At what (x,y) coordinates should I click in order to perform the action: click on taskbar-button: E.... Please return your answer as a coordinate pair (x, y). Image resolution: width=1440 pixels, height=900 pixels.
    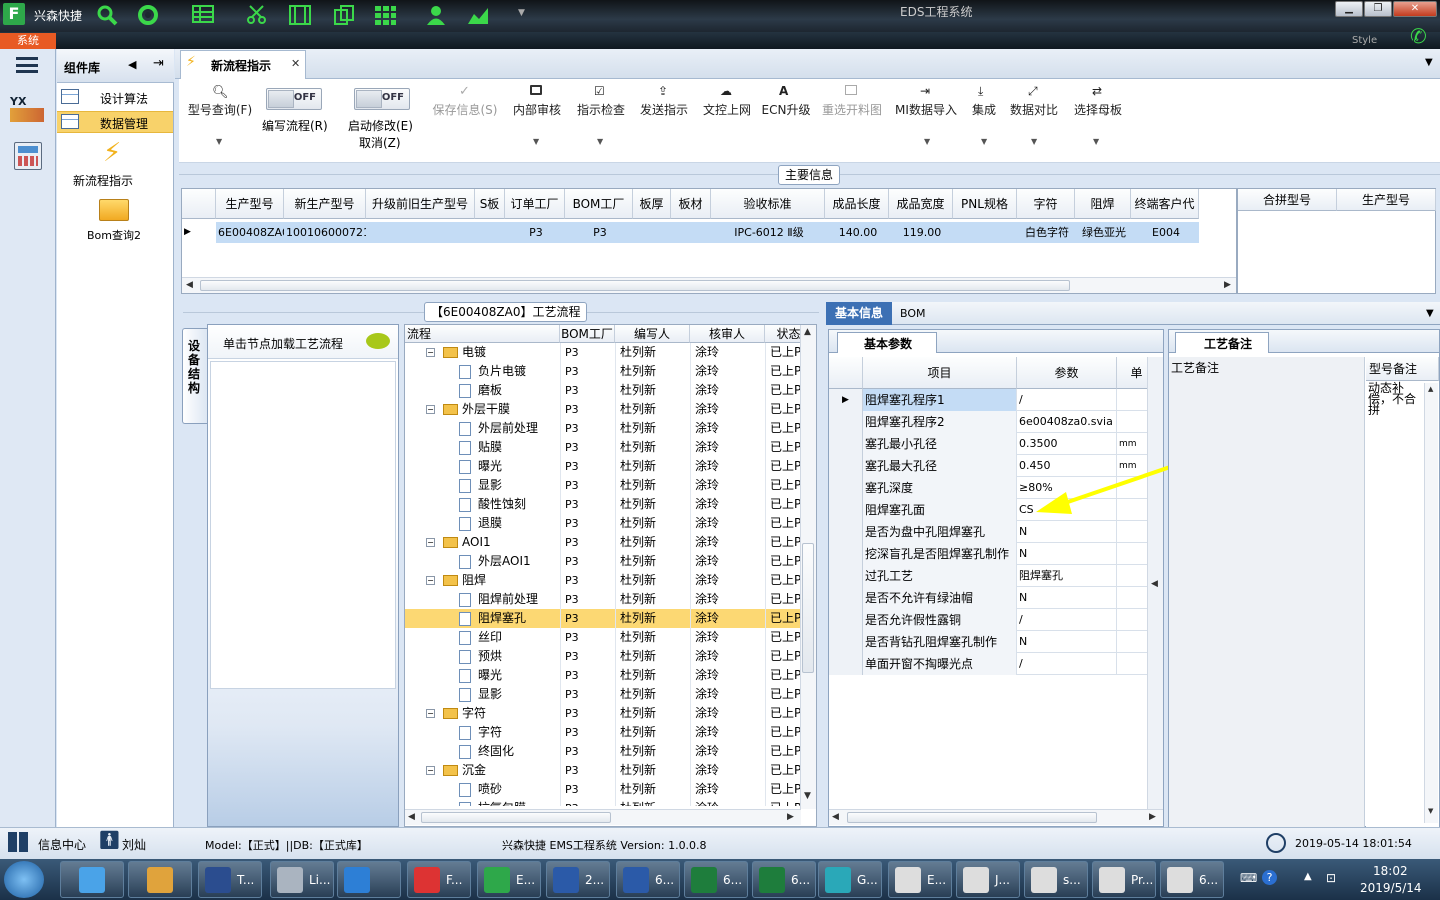
    Looking at the image, I should click on (509, 879).